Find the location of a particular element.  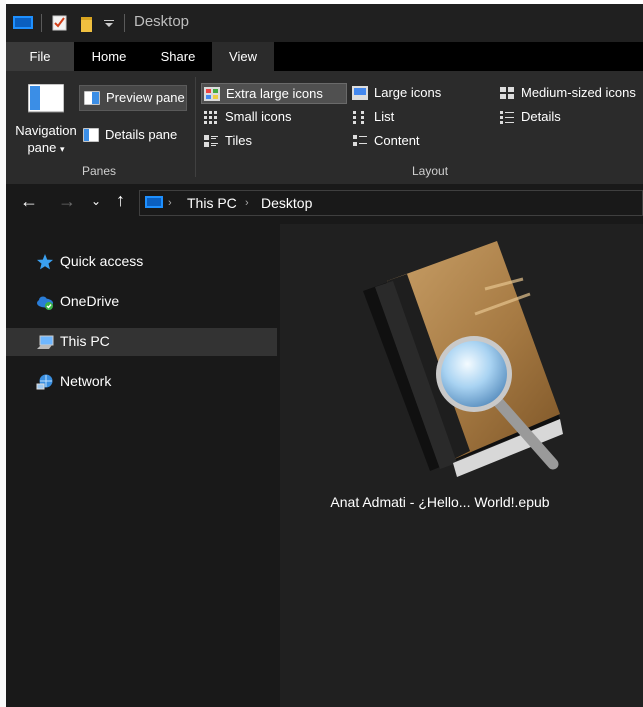

layout-details: Details is located at coordinates (570, 117).